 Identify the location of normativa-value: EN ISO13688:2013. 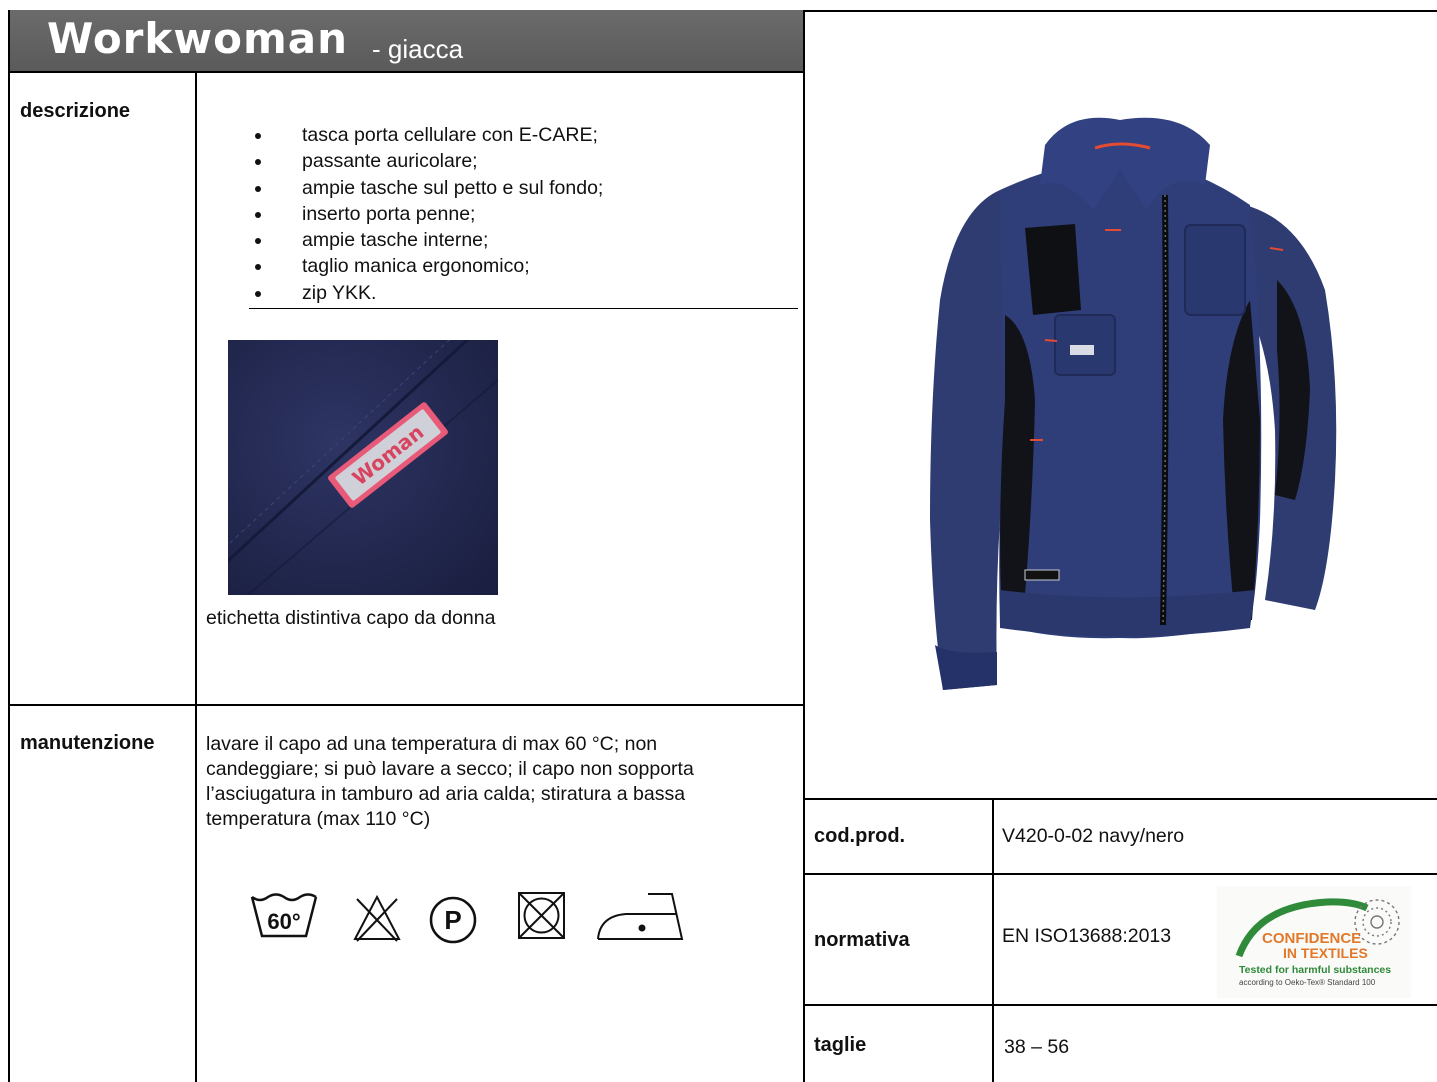
(1087, 936).